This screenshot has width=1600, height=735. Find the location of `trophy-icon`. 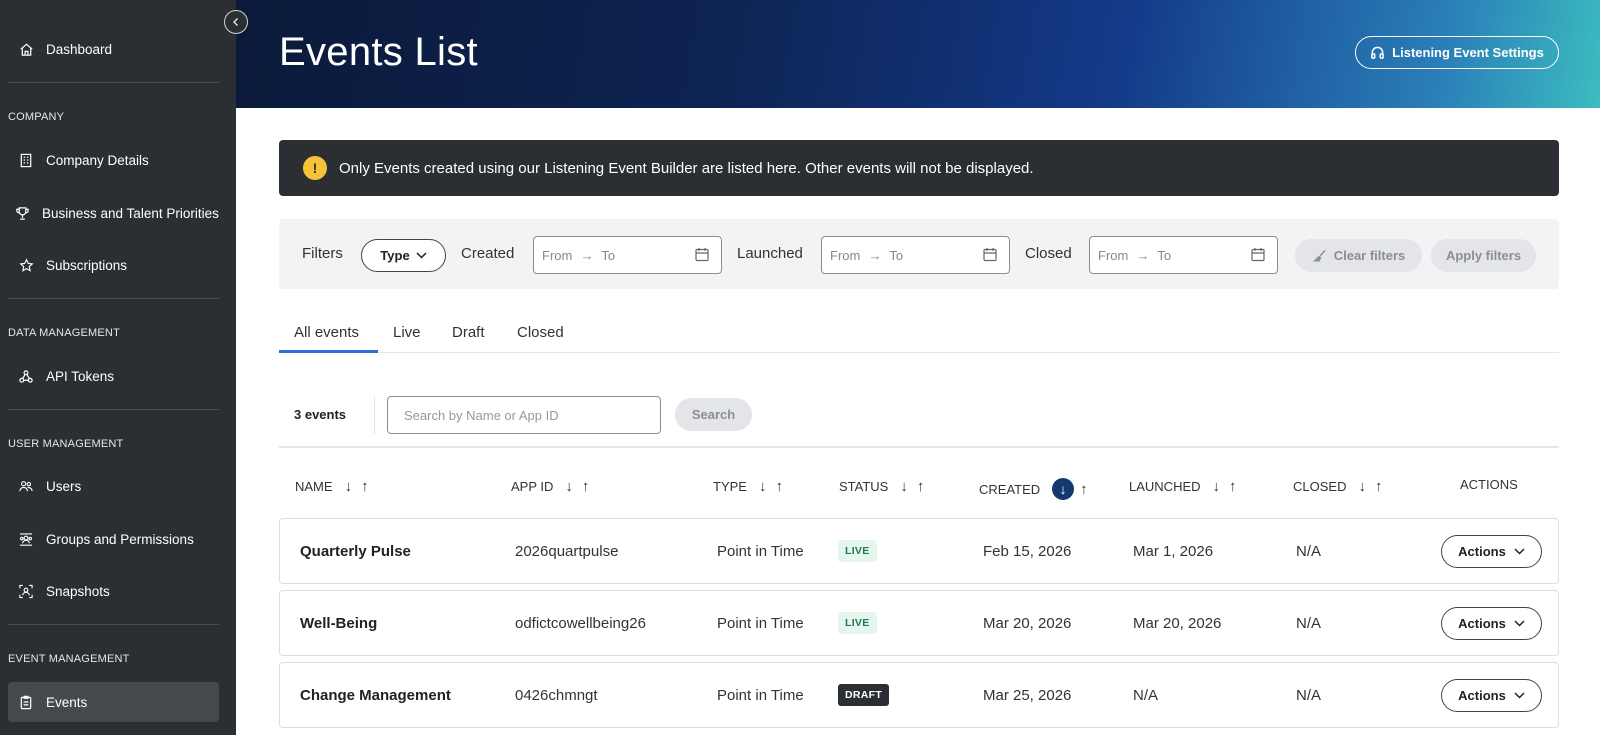

trophy-icon is located at coordinates (22, 213).